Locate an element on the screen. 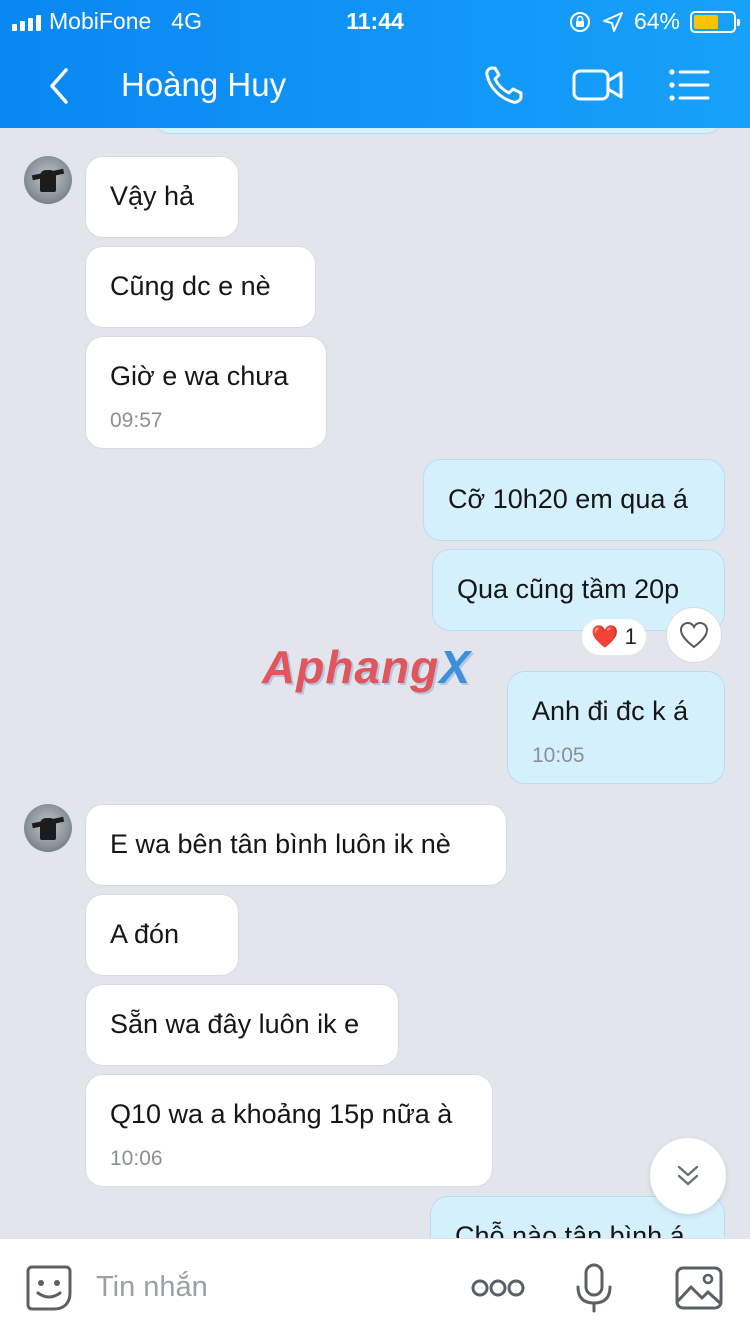 This screenshot has height=1334, width=750. video-camera-icon is located at coordinates (598, 85).